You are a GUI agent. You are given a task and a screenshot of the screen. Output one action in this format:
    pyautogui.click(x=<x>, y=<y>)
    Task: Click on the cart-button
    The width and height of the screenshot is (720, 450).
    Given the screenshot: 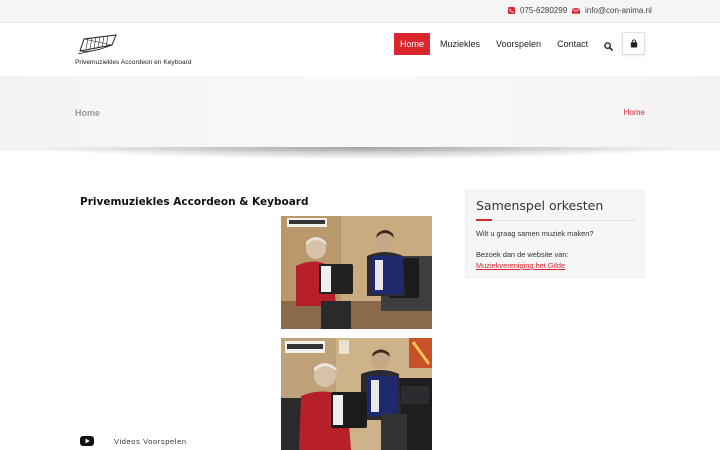 What is the action you would take?
    pyautogui.click(x=633, y=43)
    